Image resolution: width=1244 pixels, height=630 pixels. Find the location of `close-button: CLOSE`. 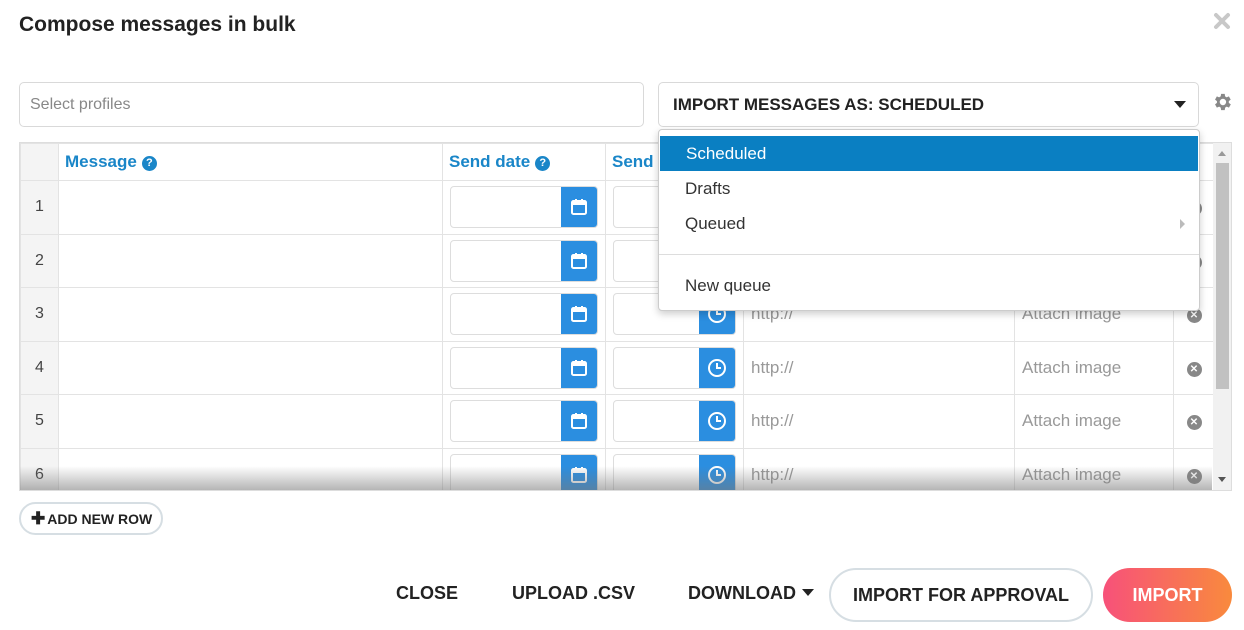

close-button: CLOSE is located at coordinates (427, 593).